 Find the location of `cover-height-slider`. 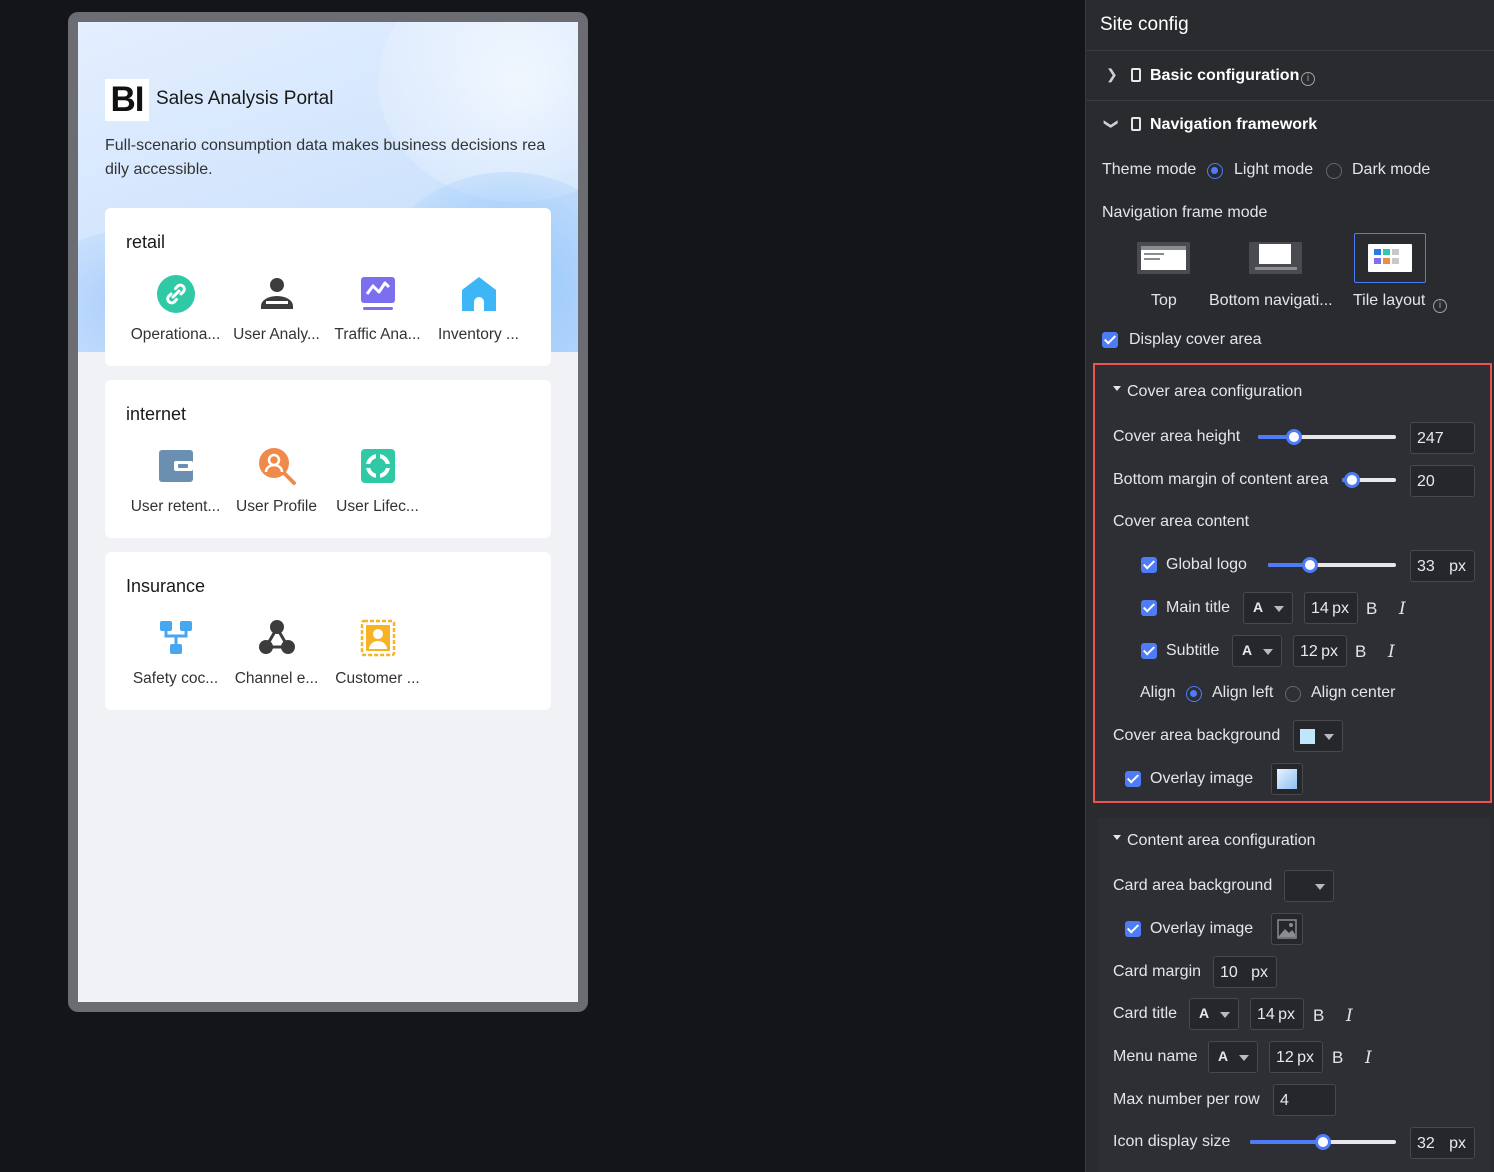

cover-height-slider is located at coordinates (1327, 437).